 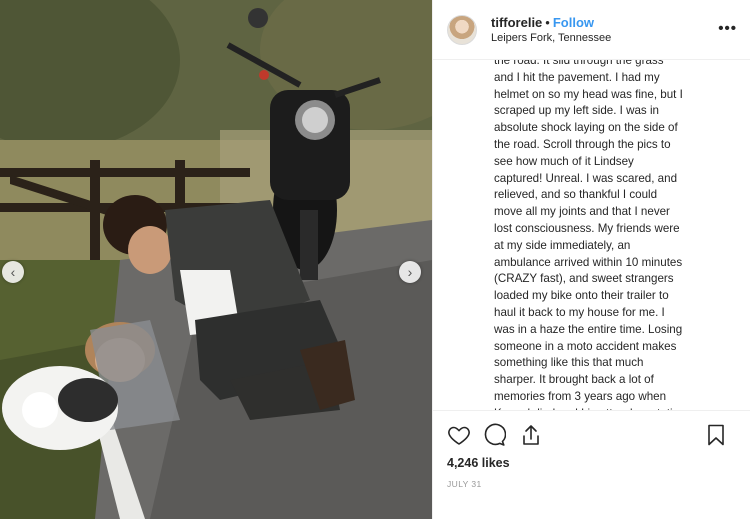 What do you see at coordinates (494, 435) in the screenshot?
I see `comment-icon` at bounding box center [494, 435].